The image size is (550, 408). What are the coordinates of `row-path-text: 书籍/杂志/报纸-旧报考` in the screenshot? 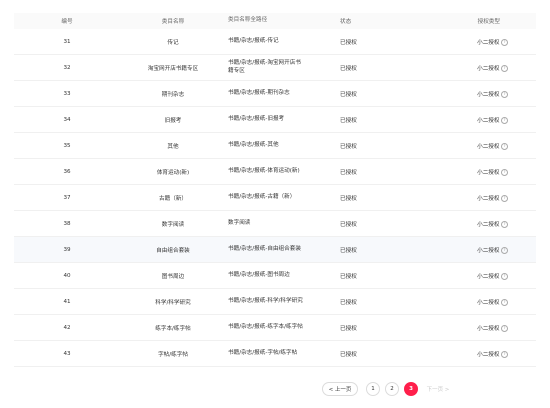 It's located at (256, 118).